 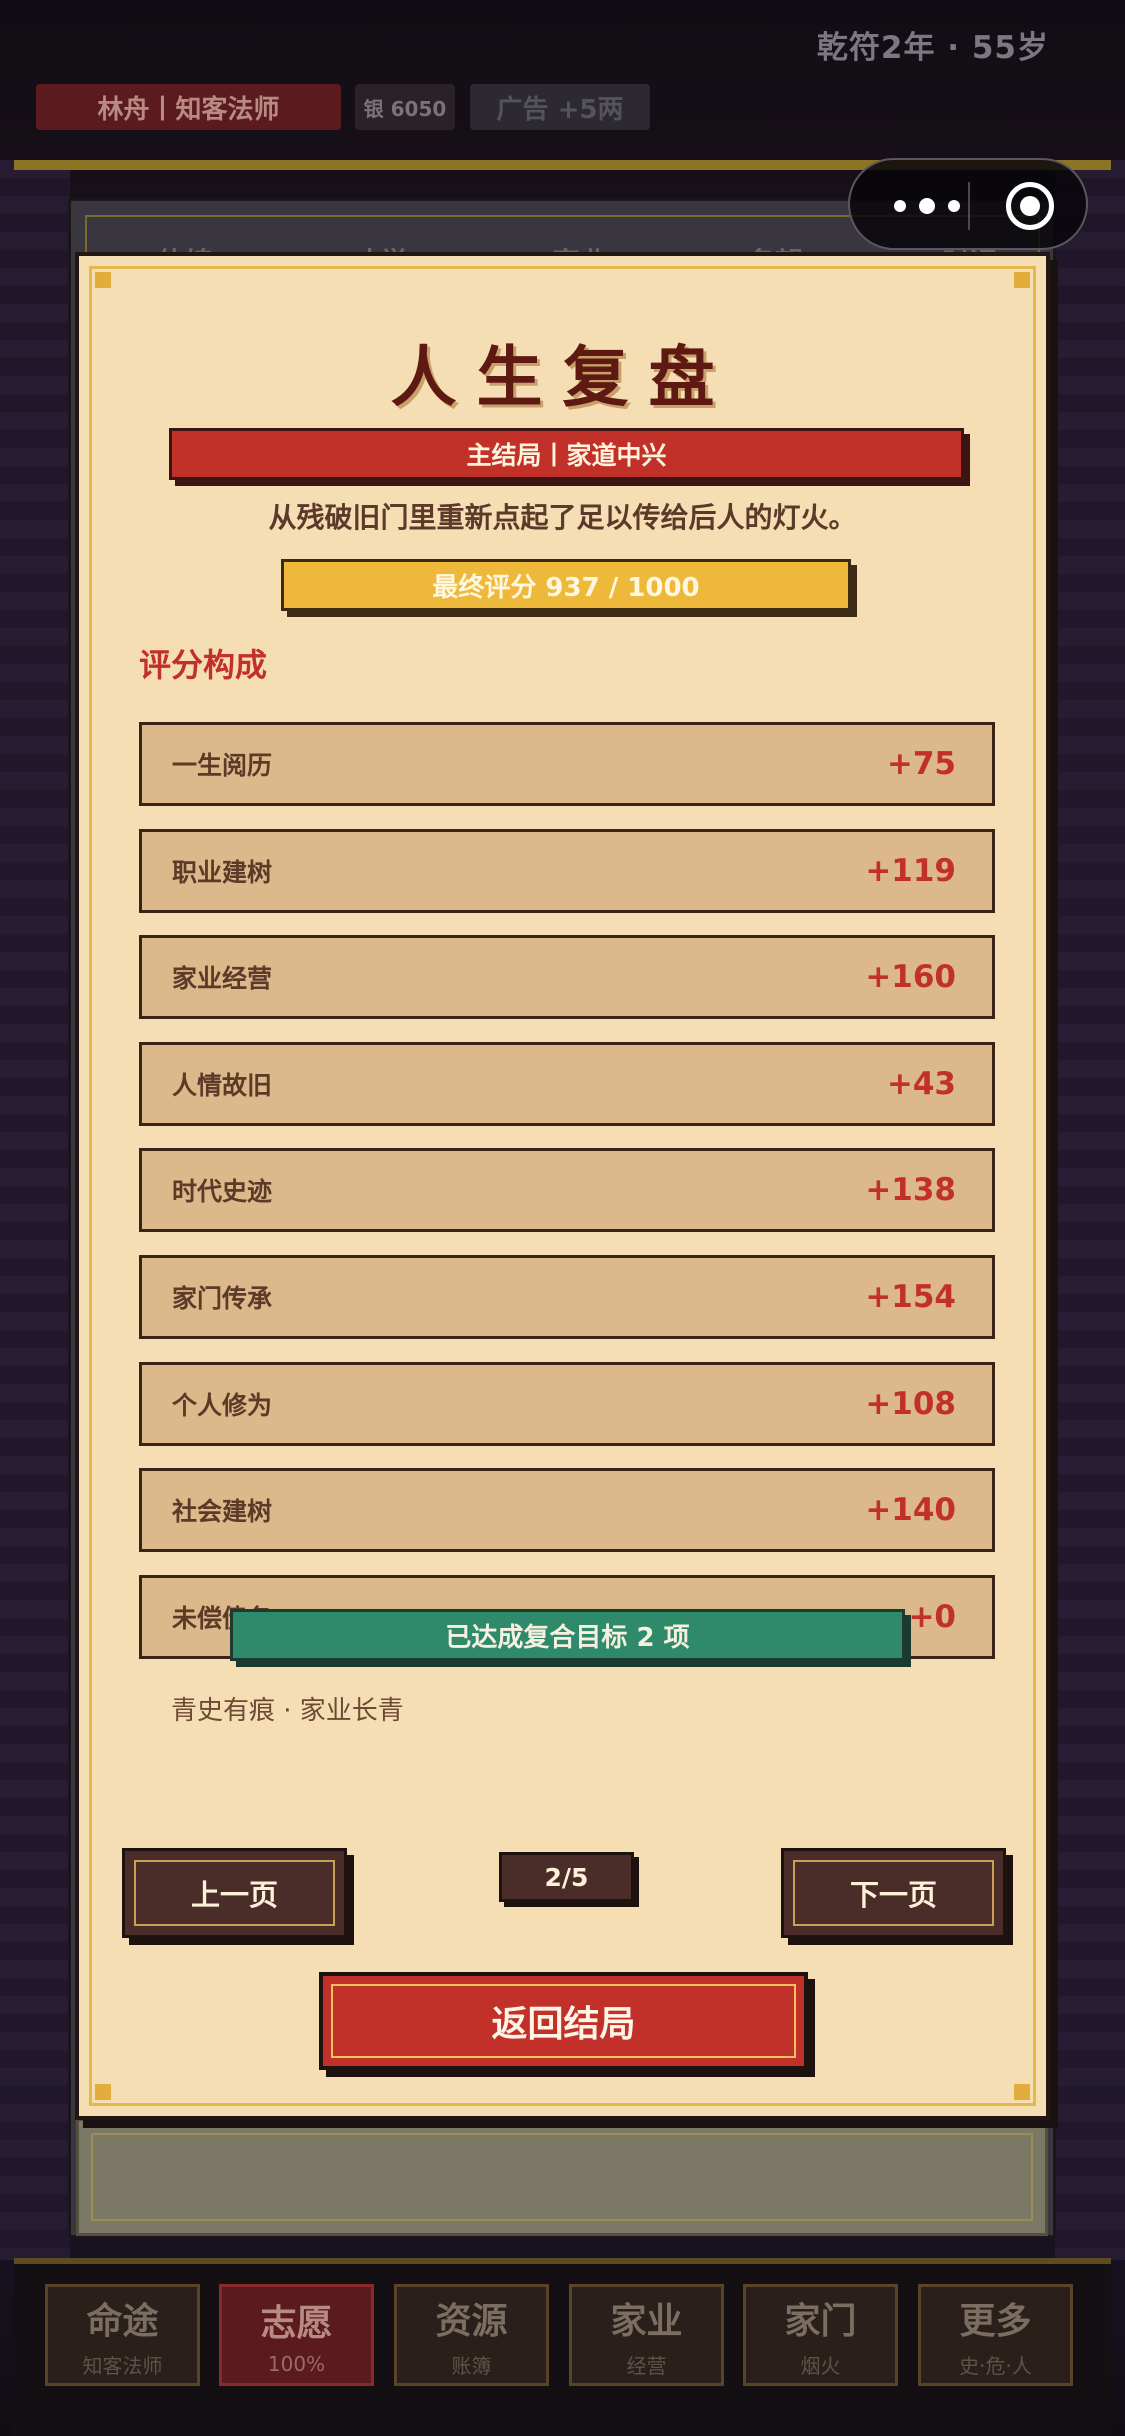 I want to click on nav-more: 更多 史·危·人, so click(x=995, y=2335).